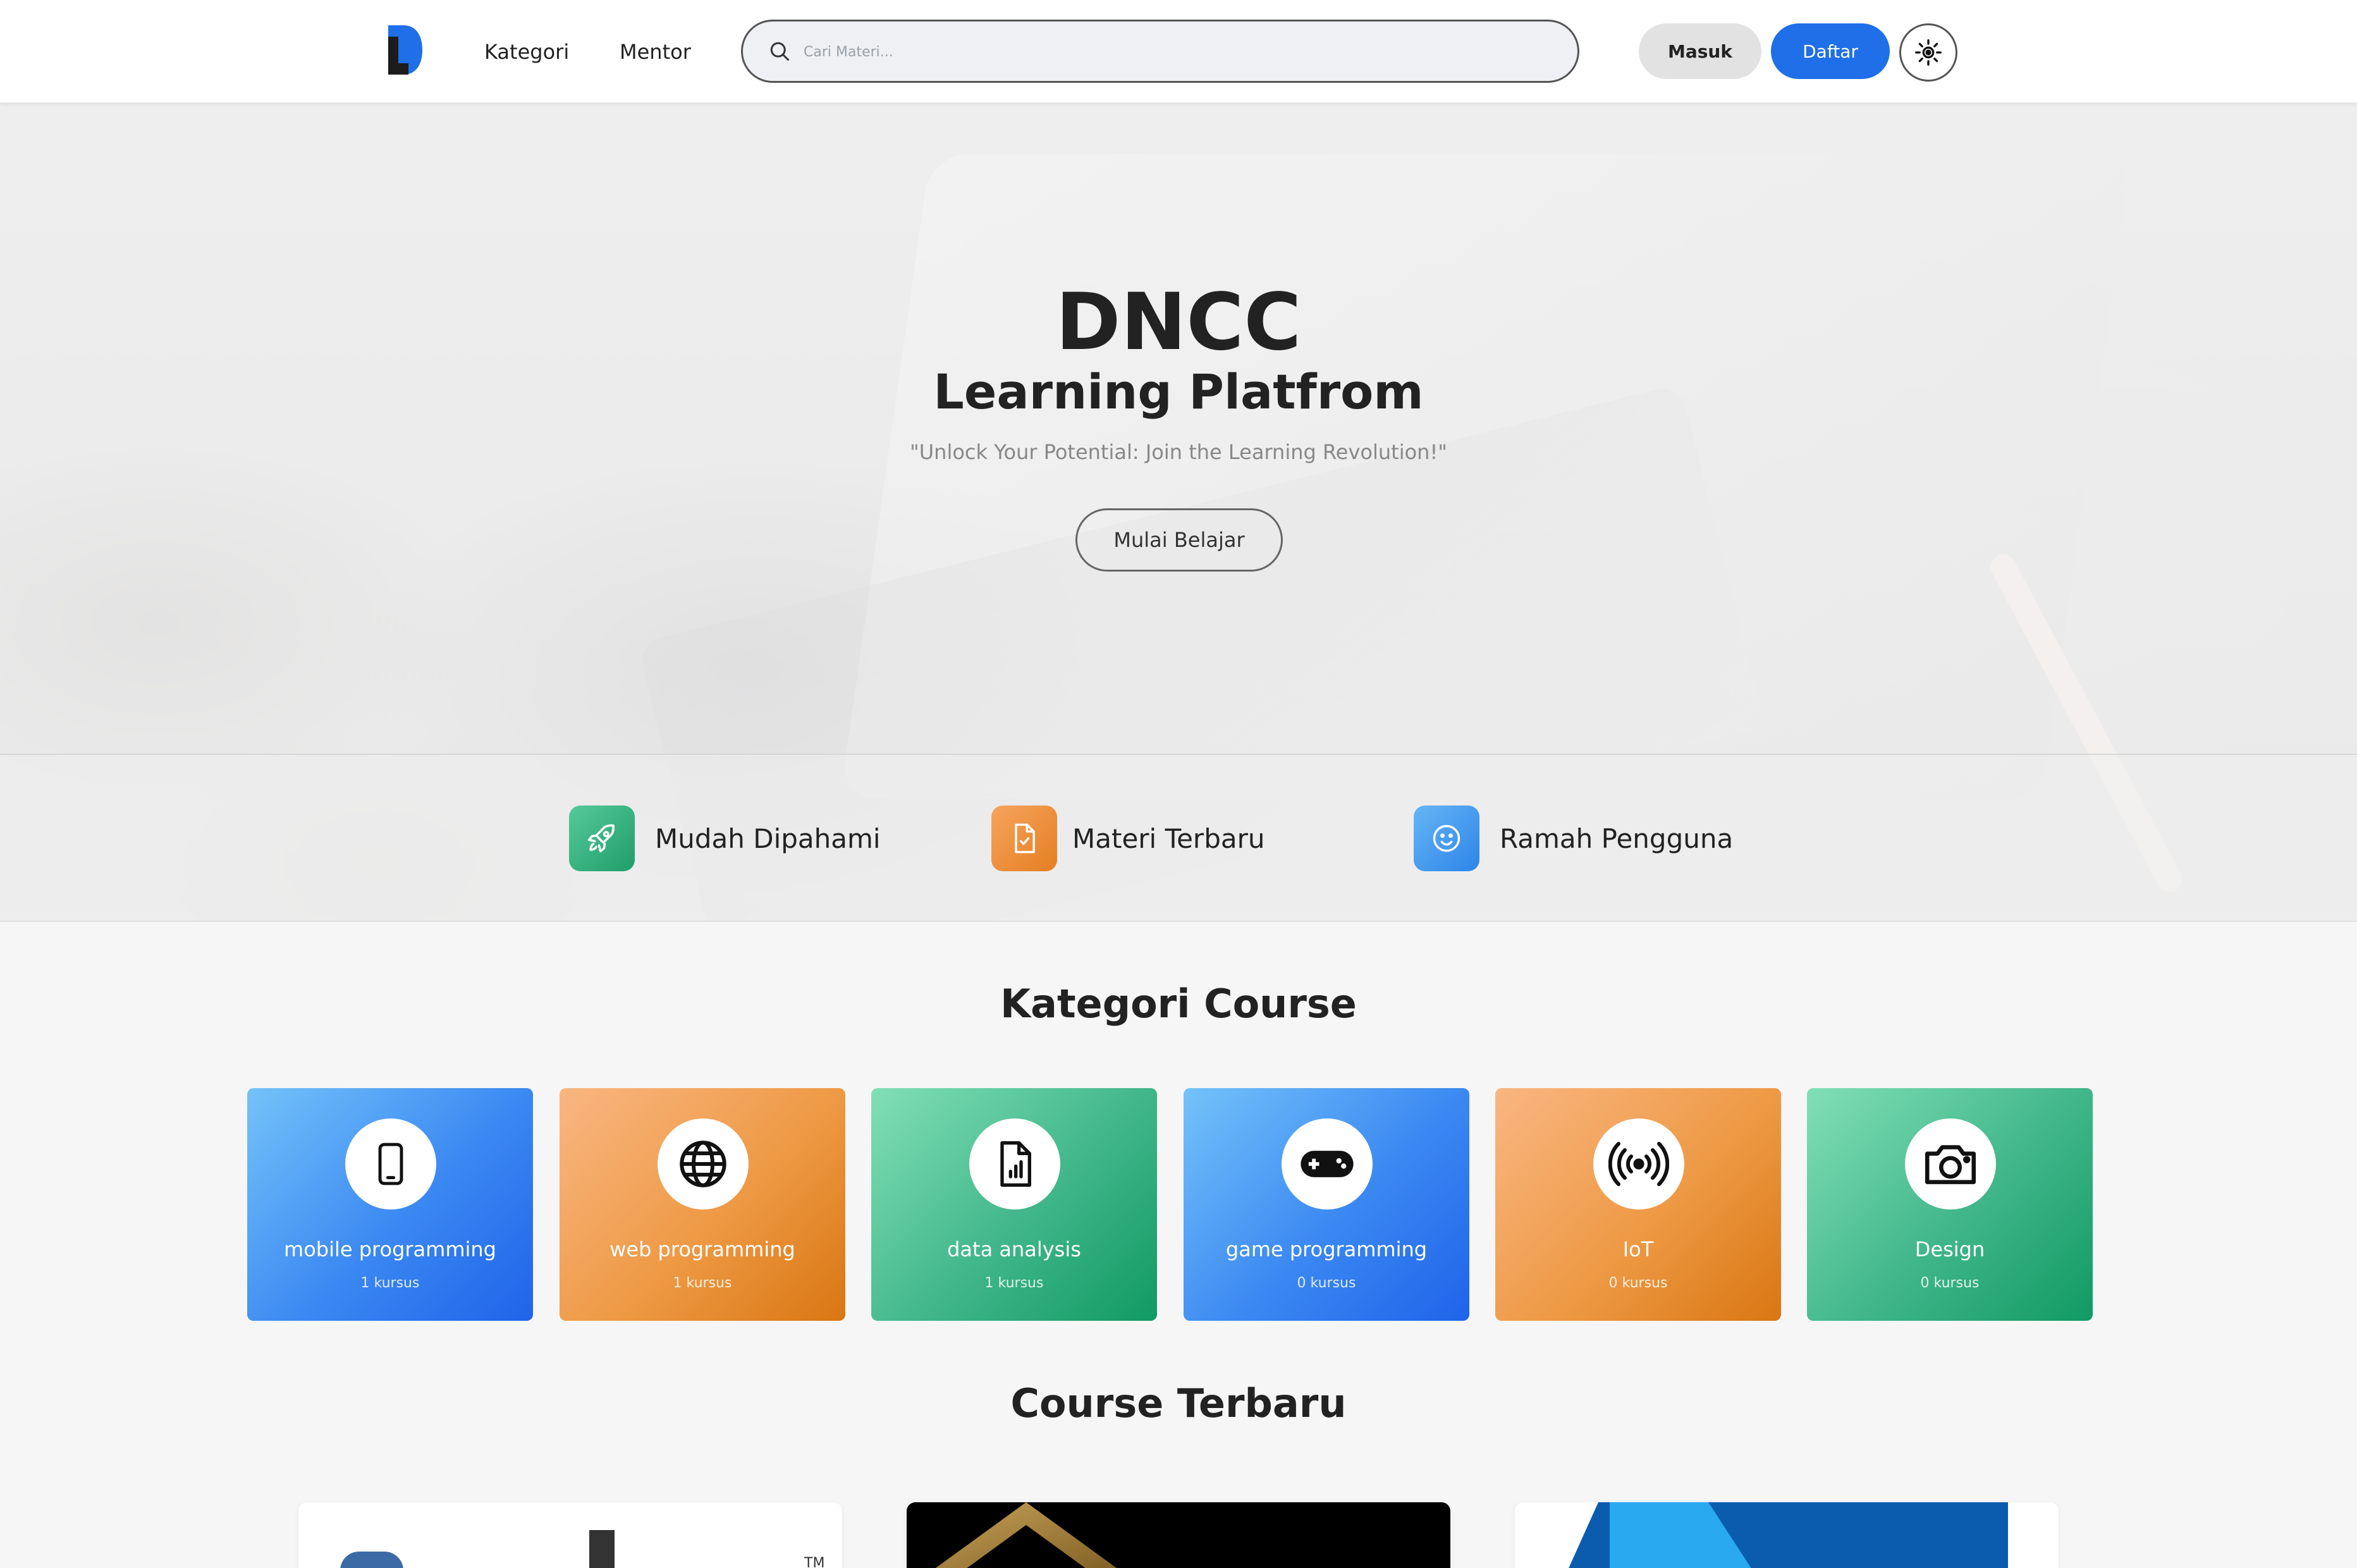  Describe the element at coordinates (1639, 1164) in the screenshot. I see `broadcast-icon` at that location.